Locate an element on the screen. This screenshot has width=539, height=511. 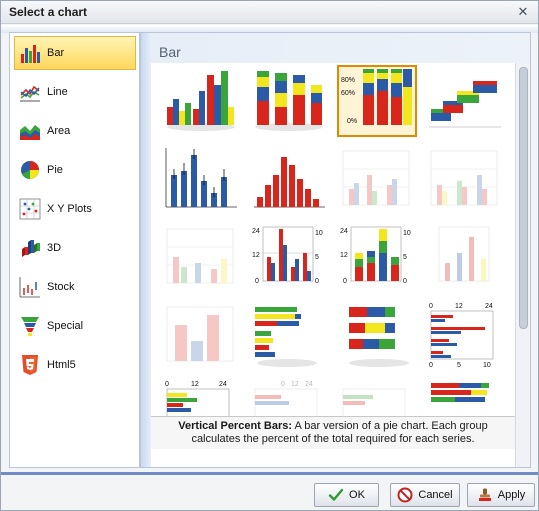
thumb-3d-grid-bars-faded is located at coordinates (201, 257).